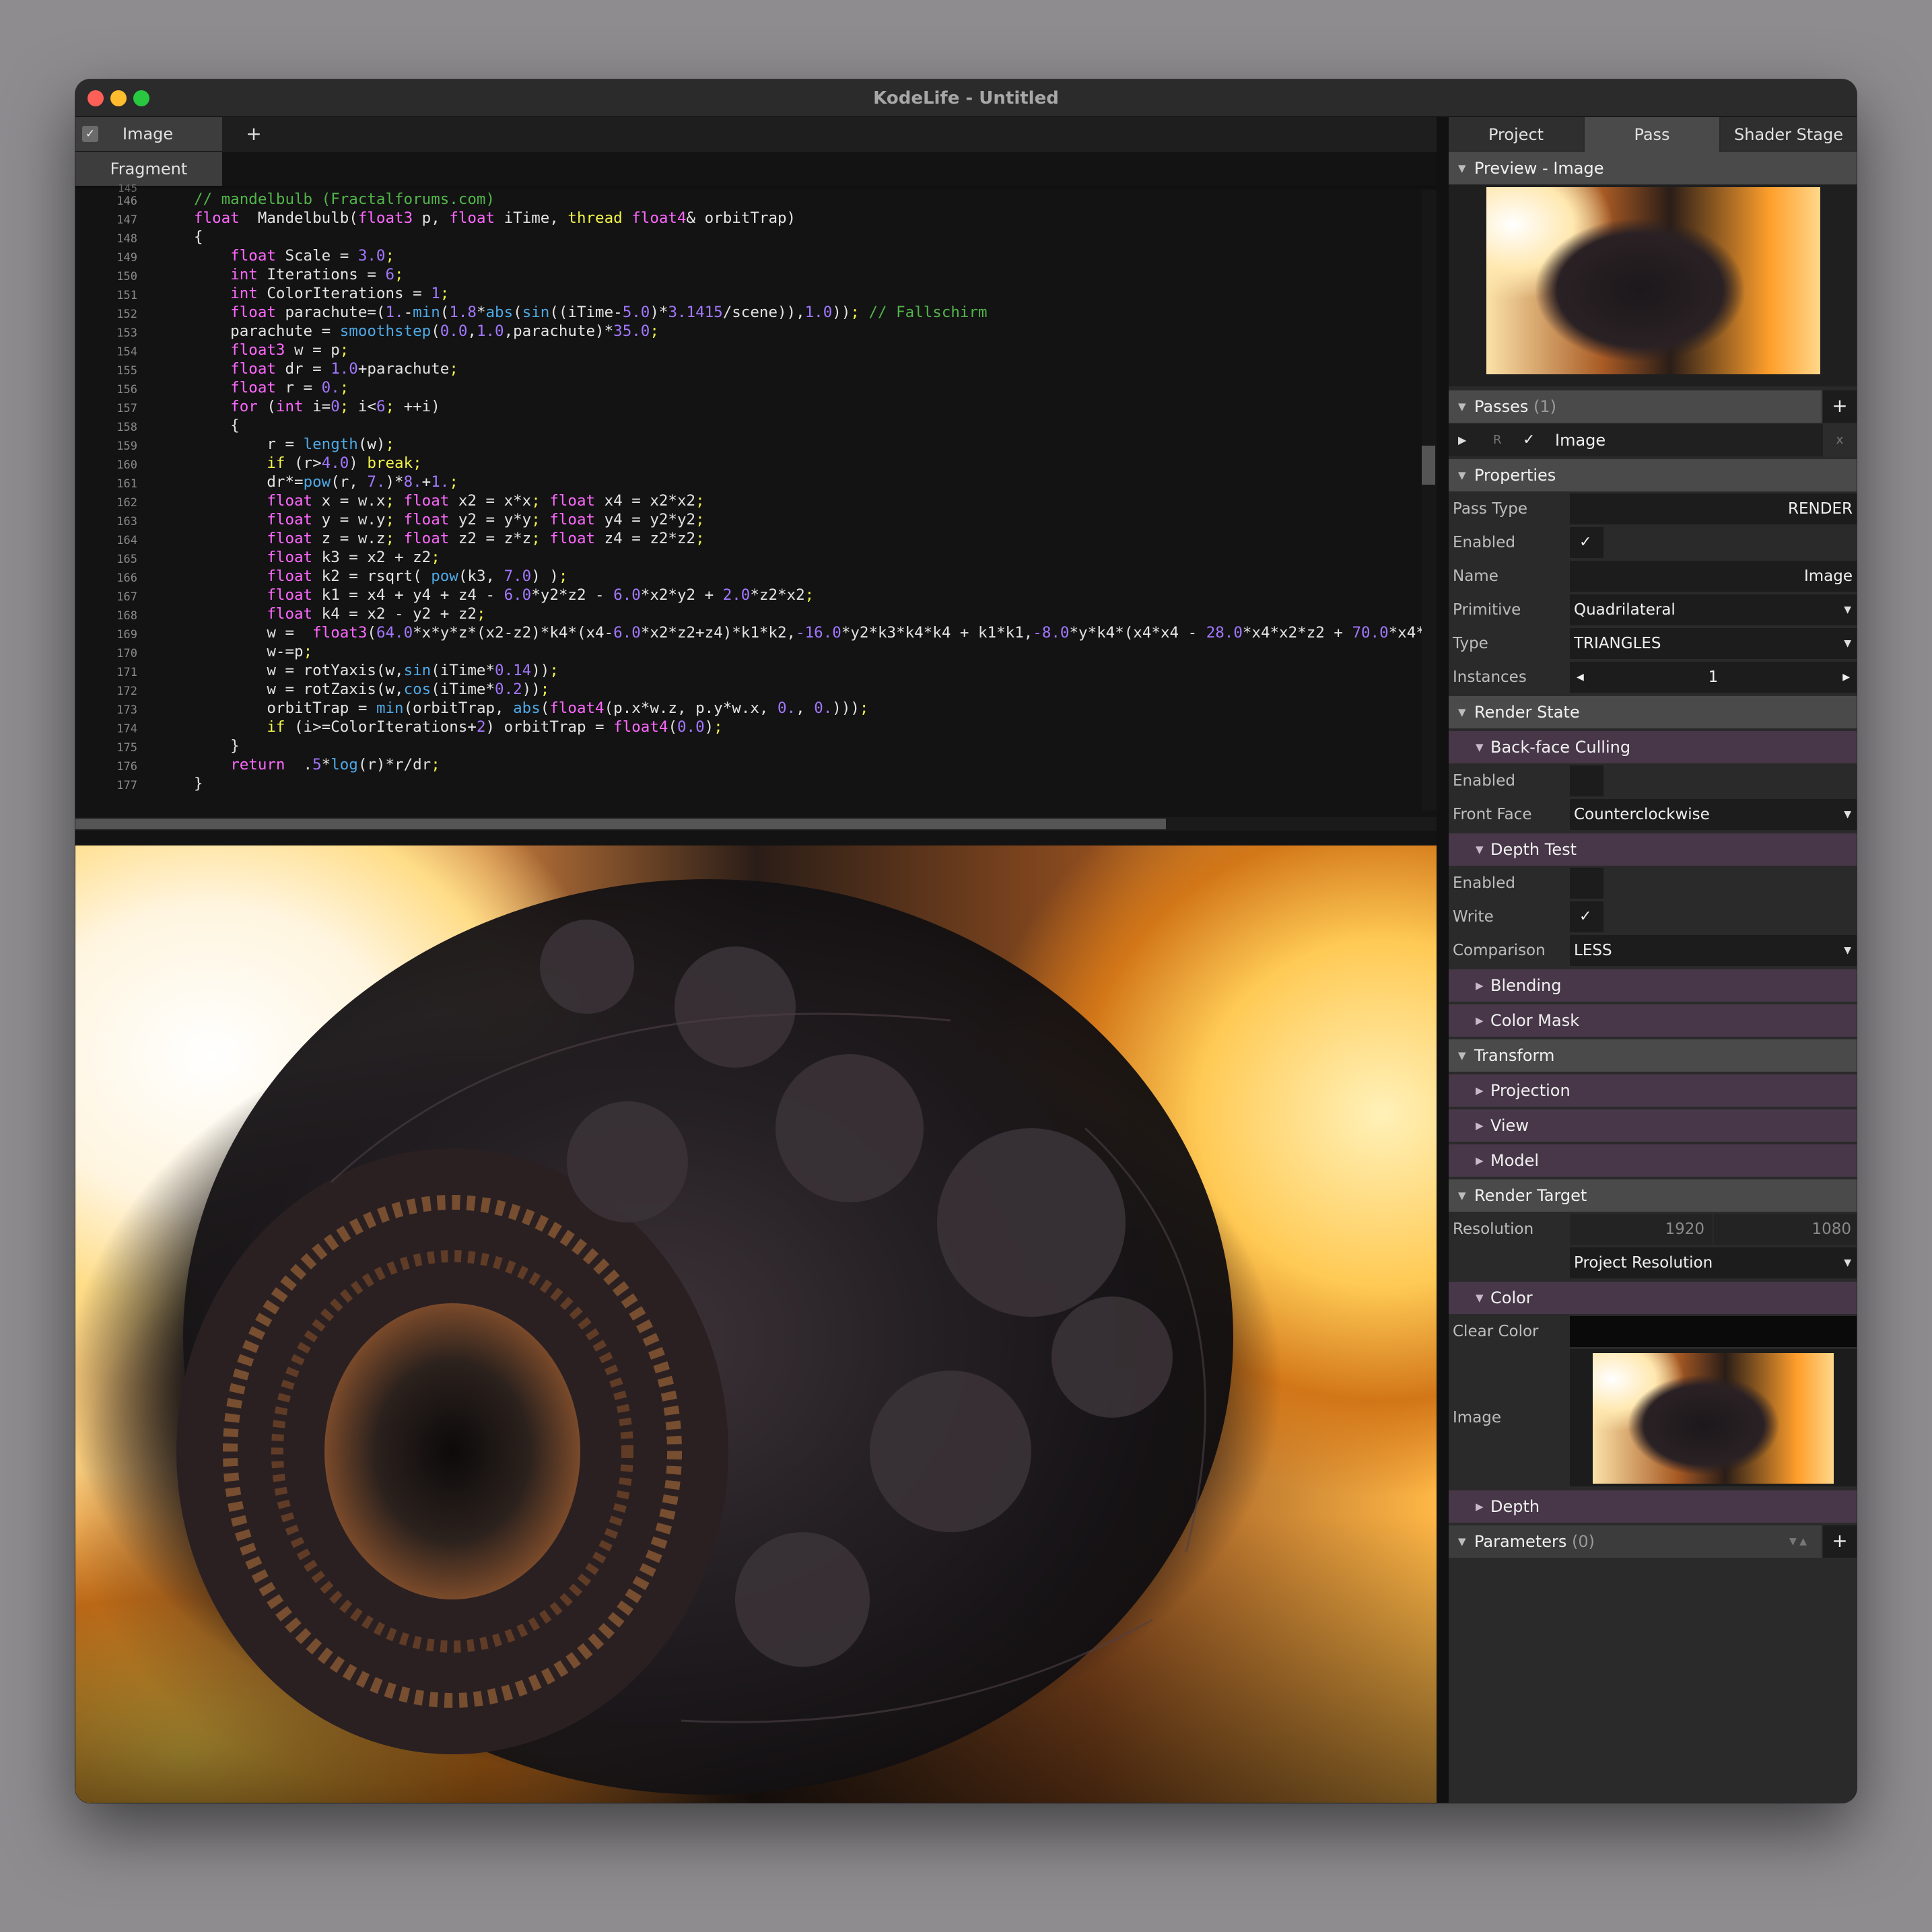 The image size is (1932, 1932). Describe the element at coordinates (1443, 960) in the screenshot. I see `panel-splitter` at that location.